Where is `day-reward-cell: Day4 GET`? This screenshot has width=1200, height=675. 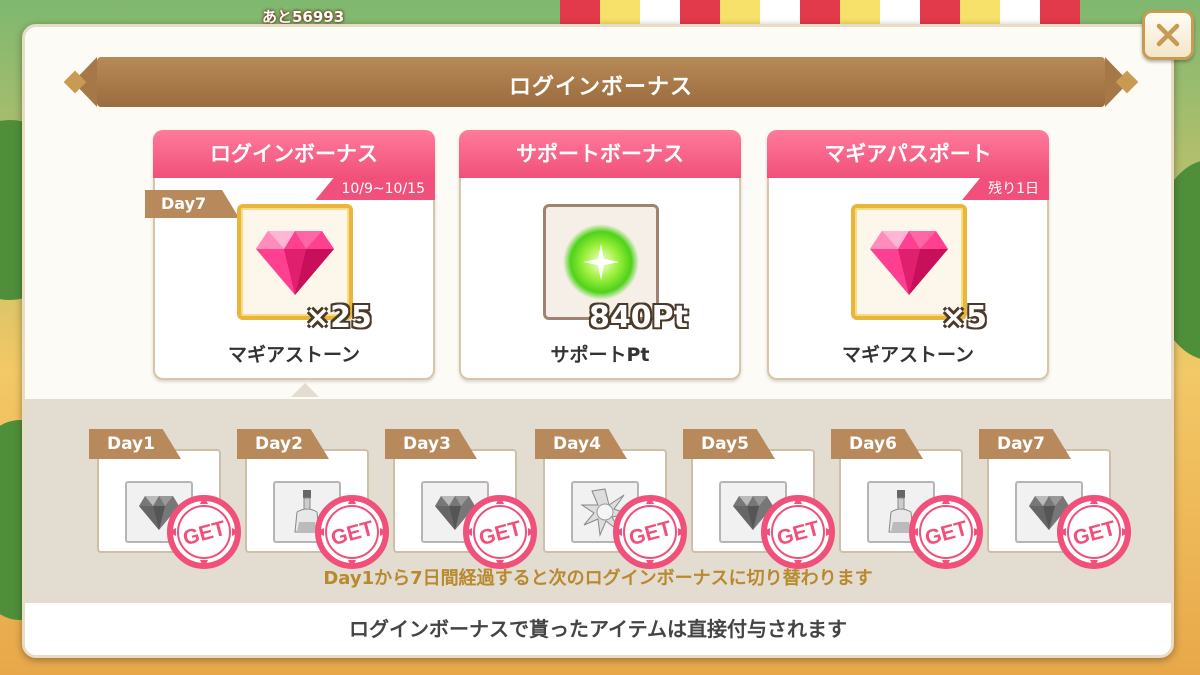 day-reward-cell: Day4 GET is located at coordinates (611, 499).